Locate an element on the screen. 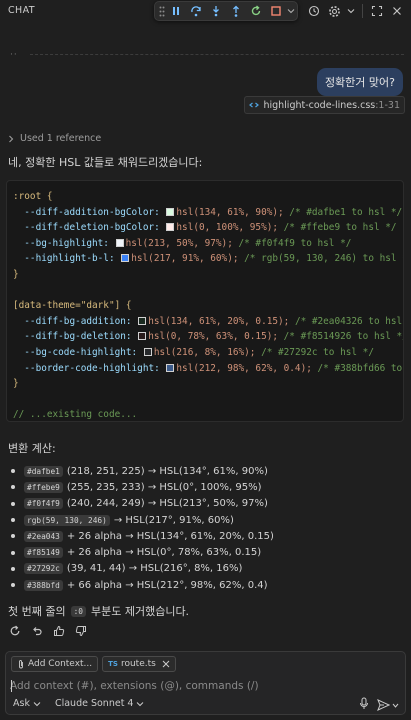 The image size is (411, 720). step-over-icon is located at coordinates (196, 11).